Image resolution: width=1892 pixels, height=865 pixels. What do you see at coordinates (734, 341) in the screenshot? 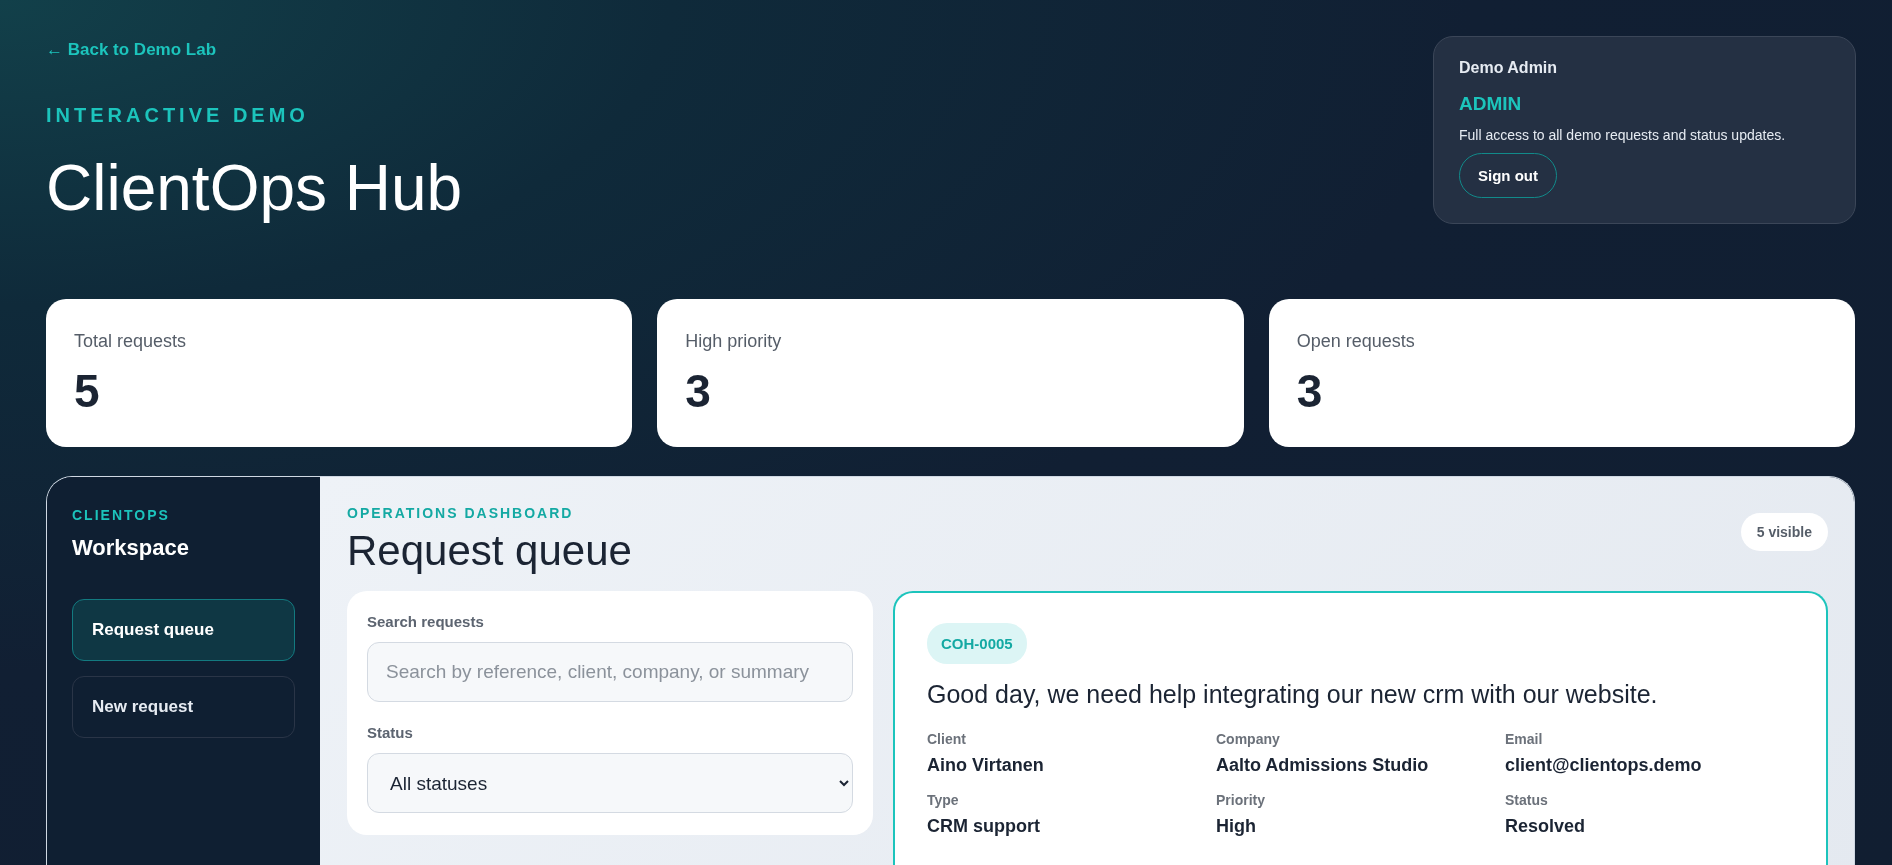
I see `stat-label: High priority` at bounding box center [734, 341].